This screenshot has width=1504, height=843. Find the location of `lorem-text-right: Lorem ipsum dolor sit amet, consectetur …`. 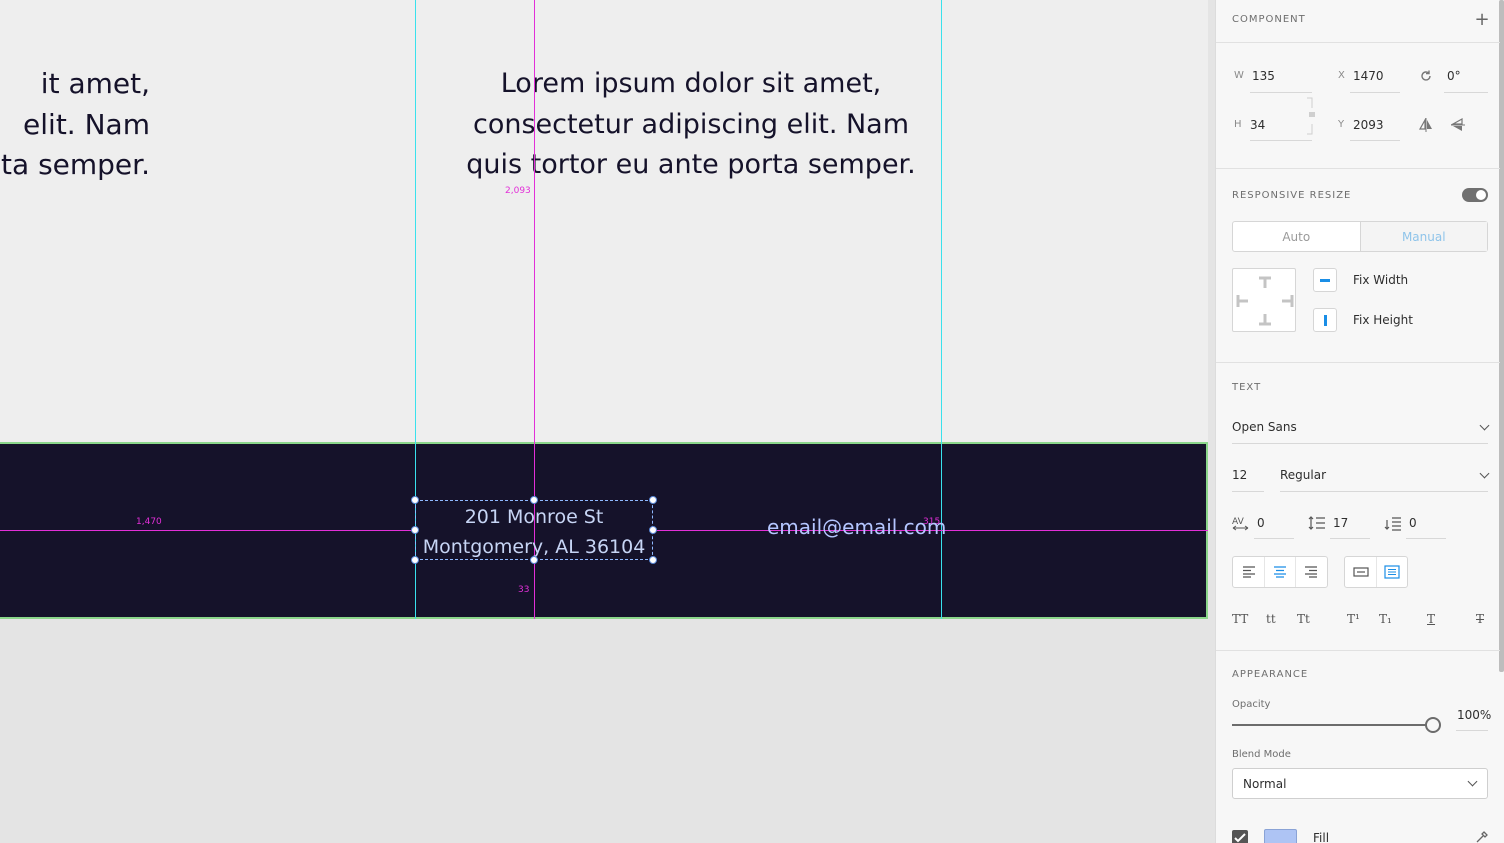

lorem-text-right: Lorem ipsum dolor sit amet, consectetur … is located at coordinates (691, 125).